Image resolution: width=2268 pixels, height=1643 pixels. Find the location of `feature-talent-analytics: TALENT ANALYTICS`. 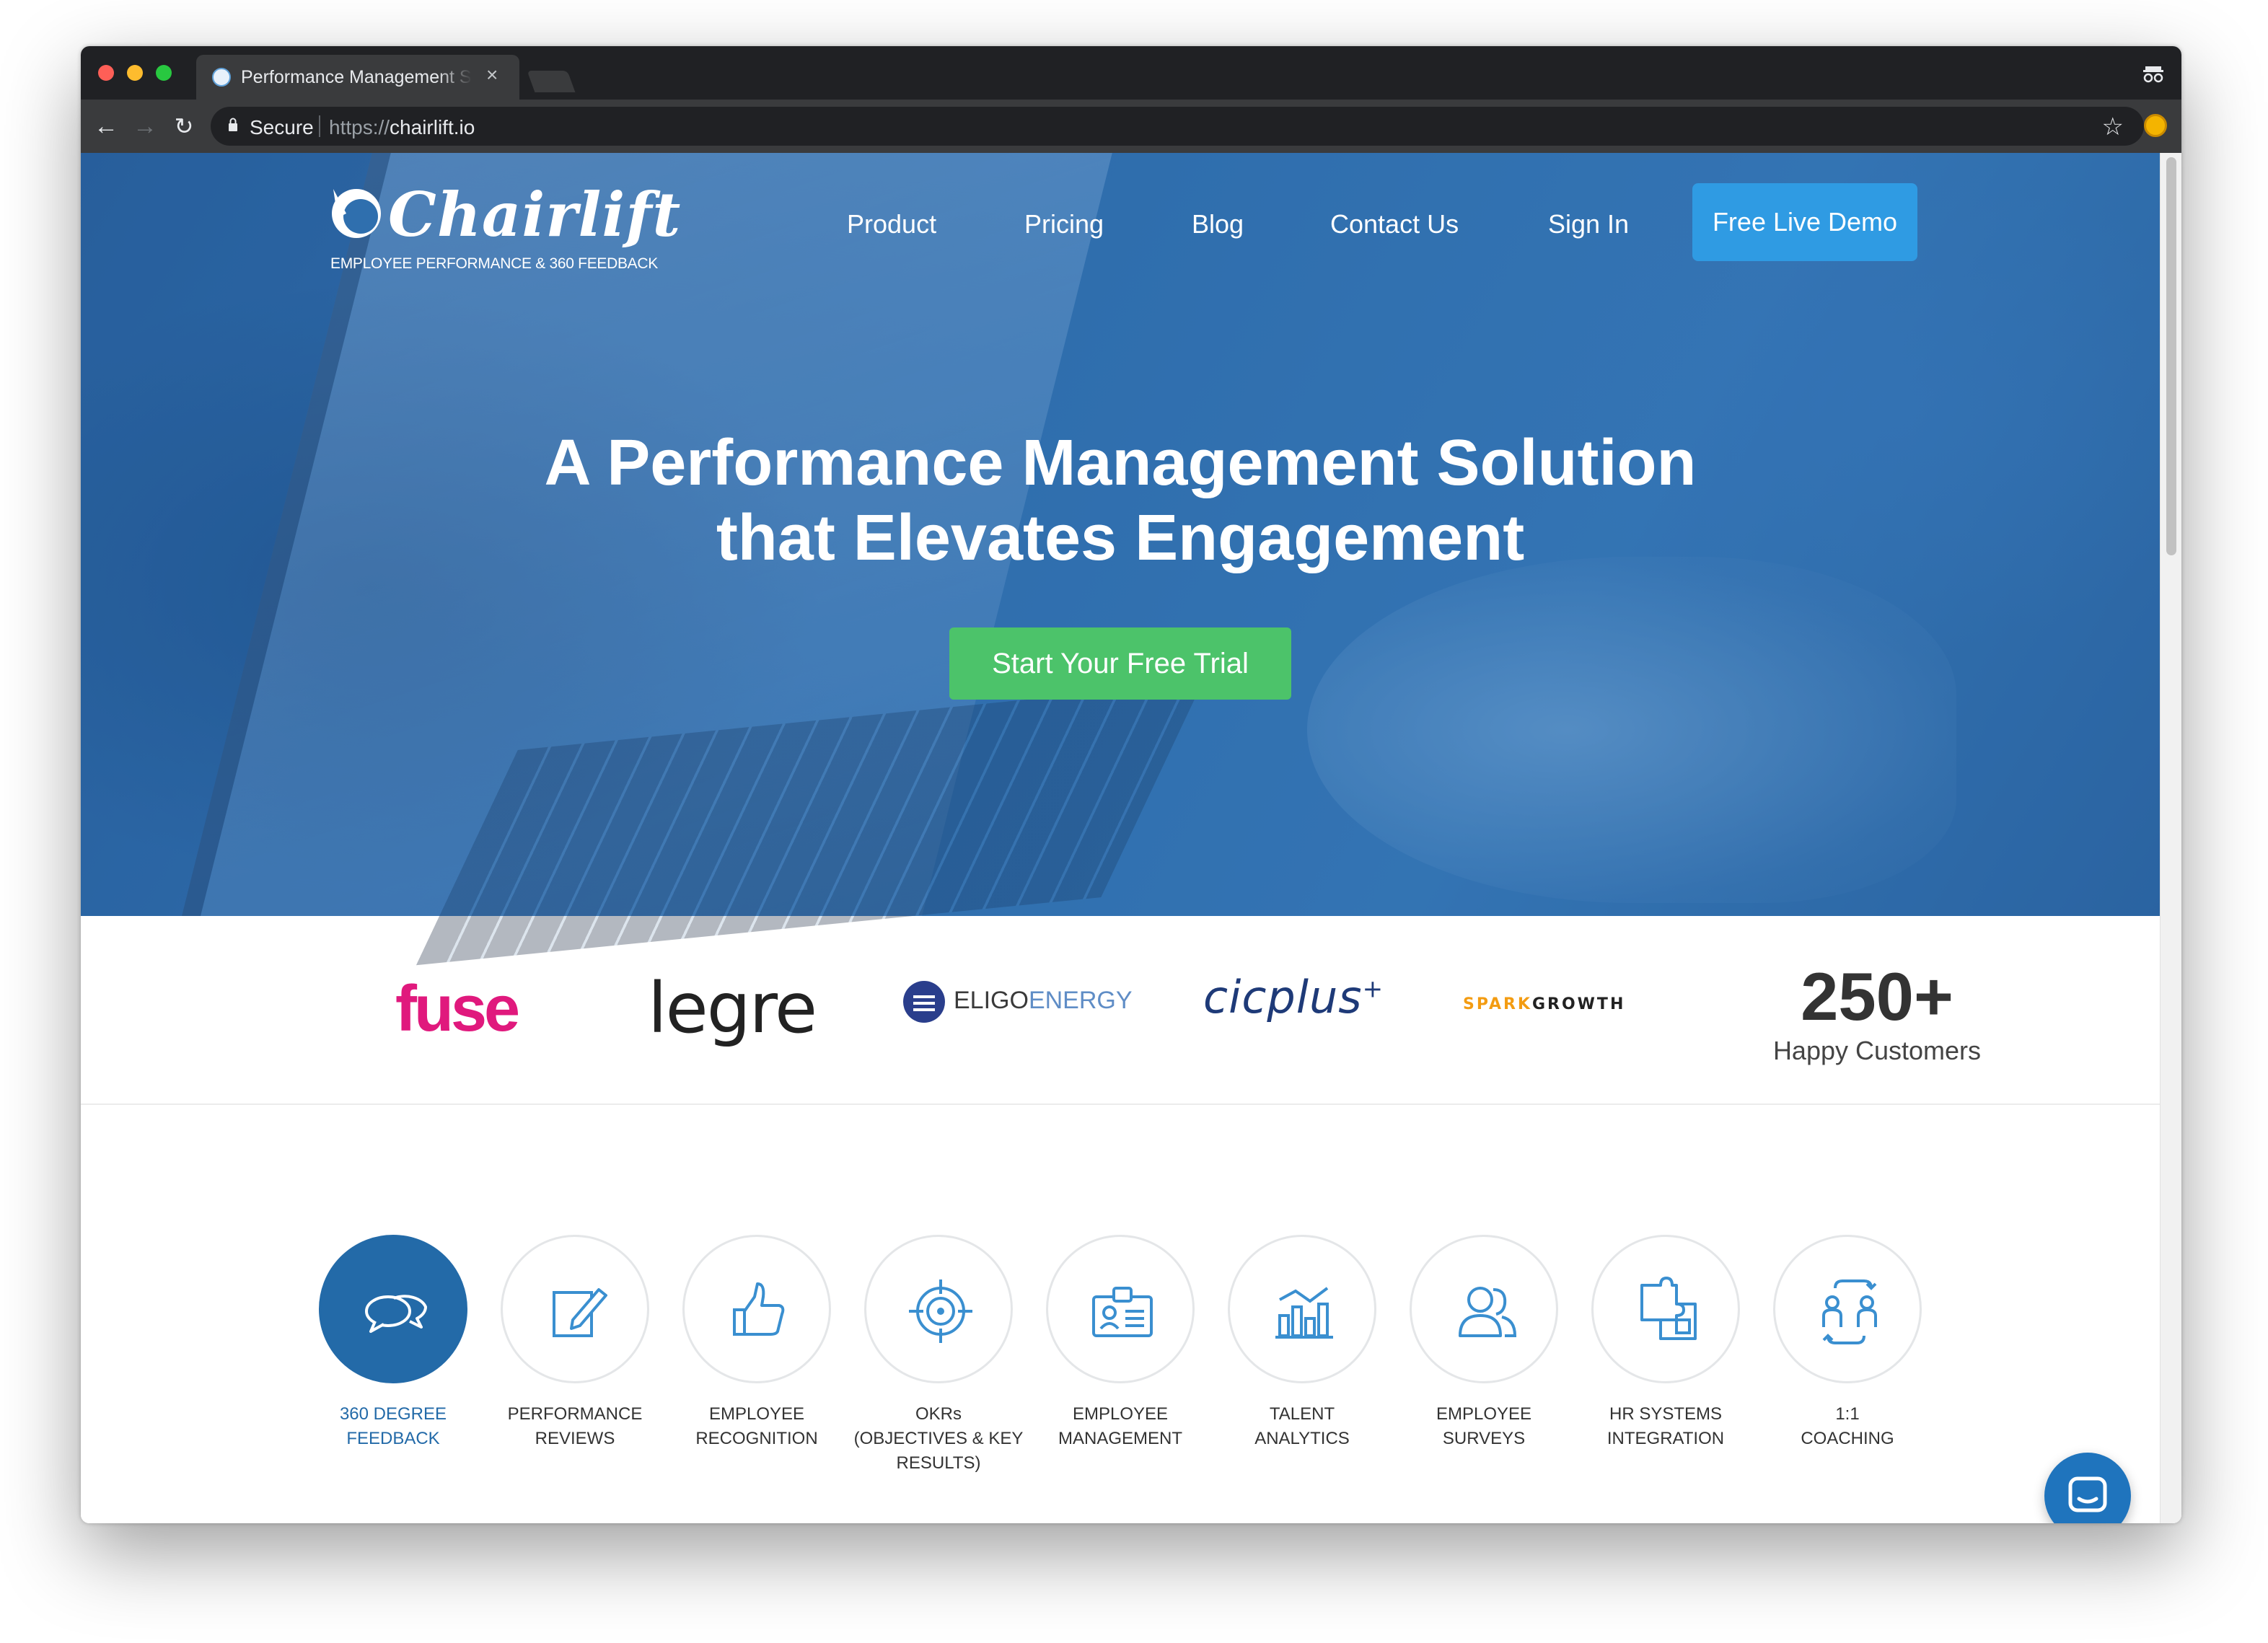

feature-talent-analytics: TALENT ANALYTICS is located at coordinates (1302, 1343).